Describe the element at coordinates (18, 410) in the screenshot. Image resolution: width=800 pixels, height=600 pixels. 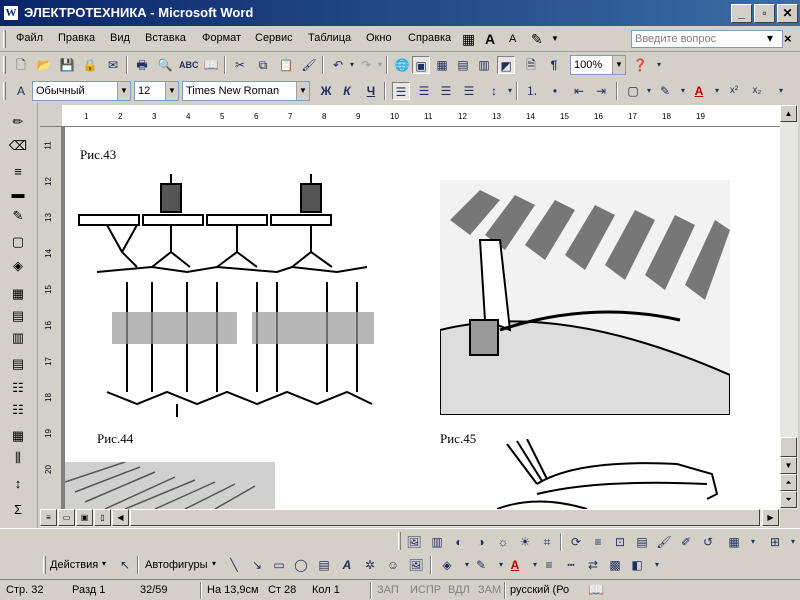
I see `distribute-columns-icon: ☷` at that location.